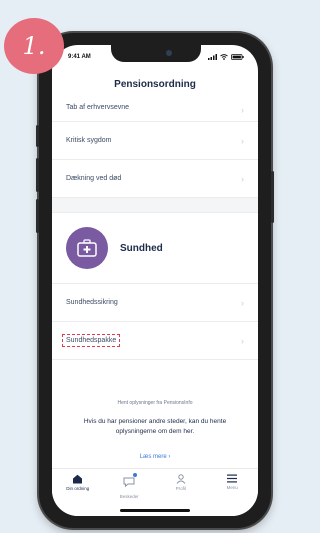 The width and height of the screenshot is (320, 533). What do you see at coordinates (78, 479) in the screenshot?
I see `house-icon` at bounding box center [78, 479].